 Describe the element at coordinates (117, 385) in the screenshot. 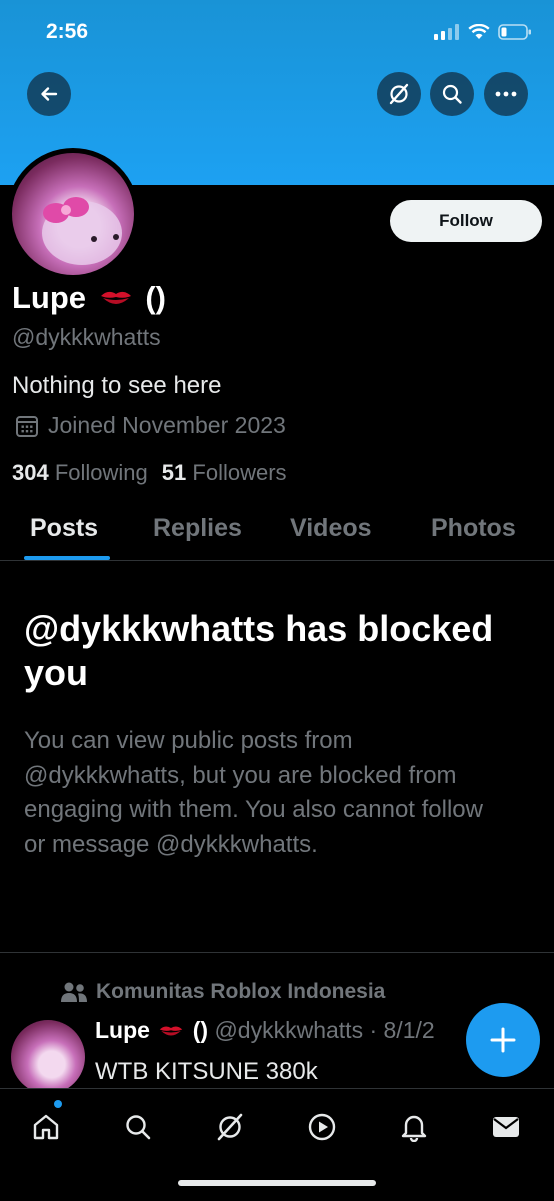

I see `profile-bio: Nothing to see here` at that location.